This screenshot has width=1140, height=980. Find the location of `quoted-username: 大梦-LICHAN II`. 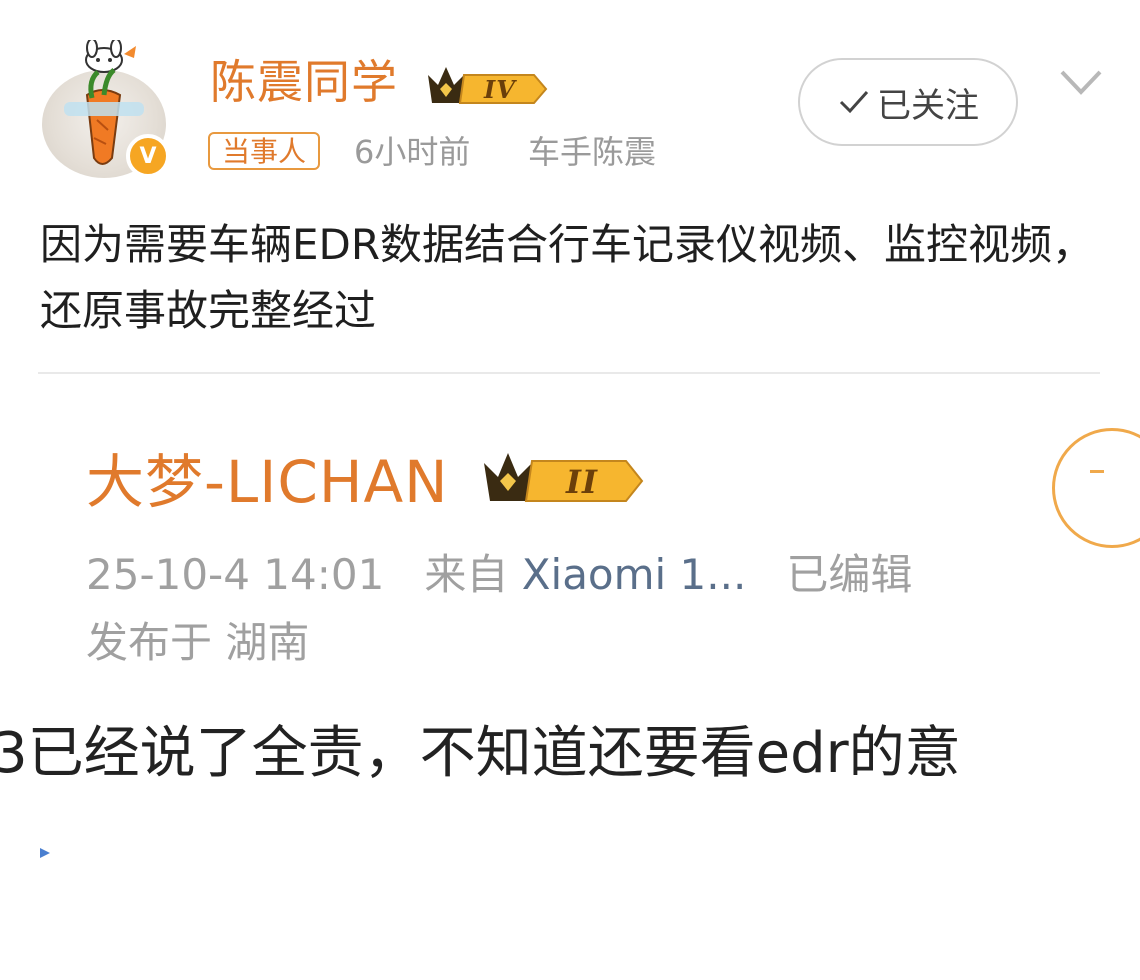

quoted-username: 大梦-LICHAN II is located at coordinates (366, 485).